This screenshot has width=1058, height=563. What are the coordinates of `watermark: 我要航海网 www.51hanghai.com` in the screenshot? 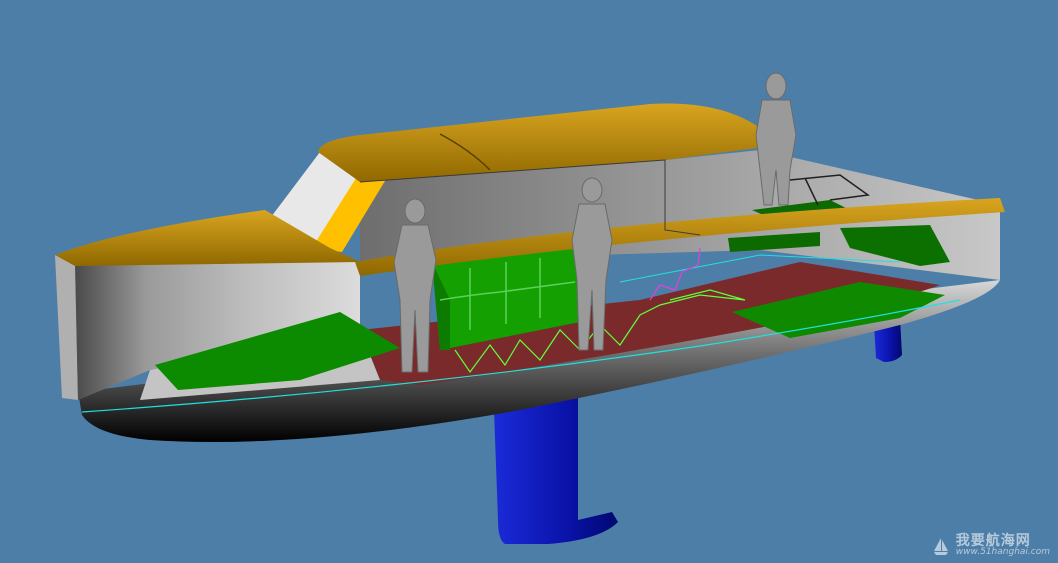 It's located at (990, 545).